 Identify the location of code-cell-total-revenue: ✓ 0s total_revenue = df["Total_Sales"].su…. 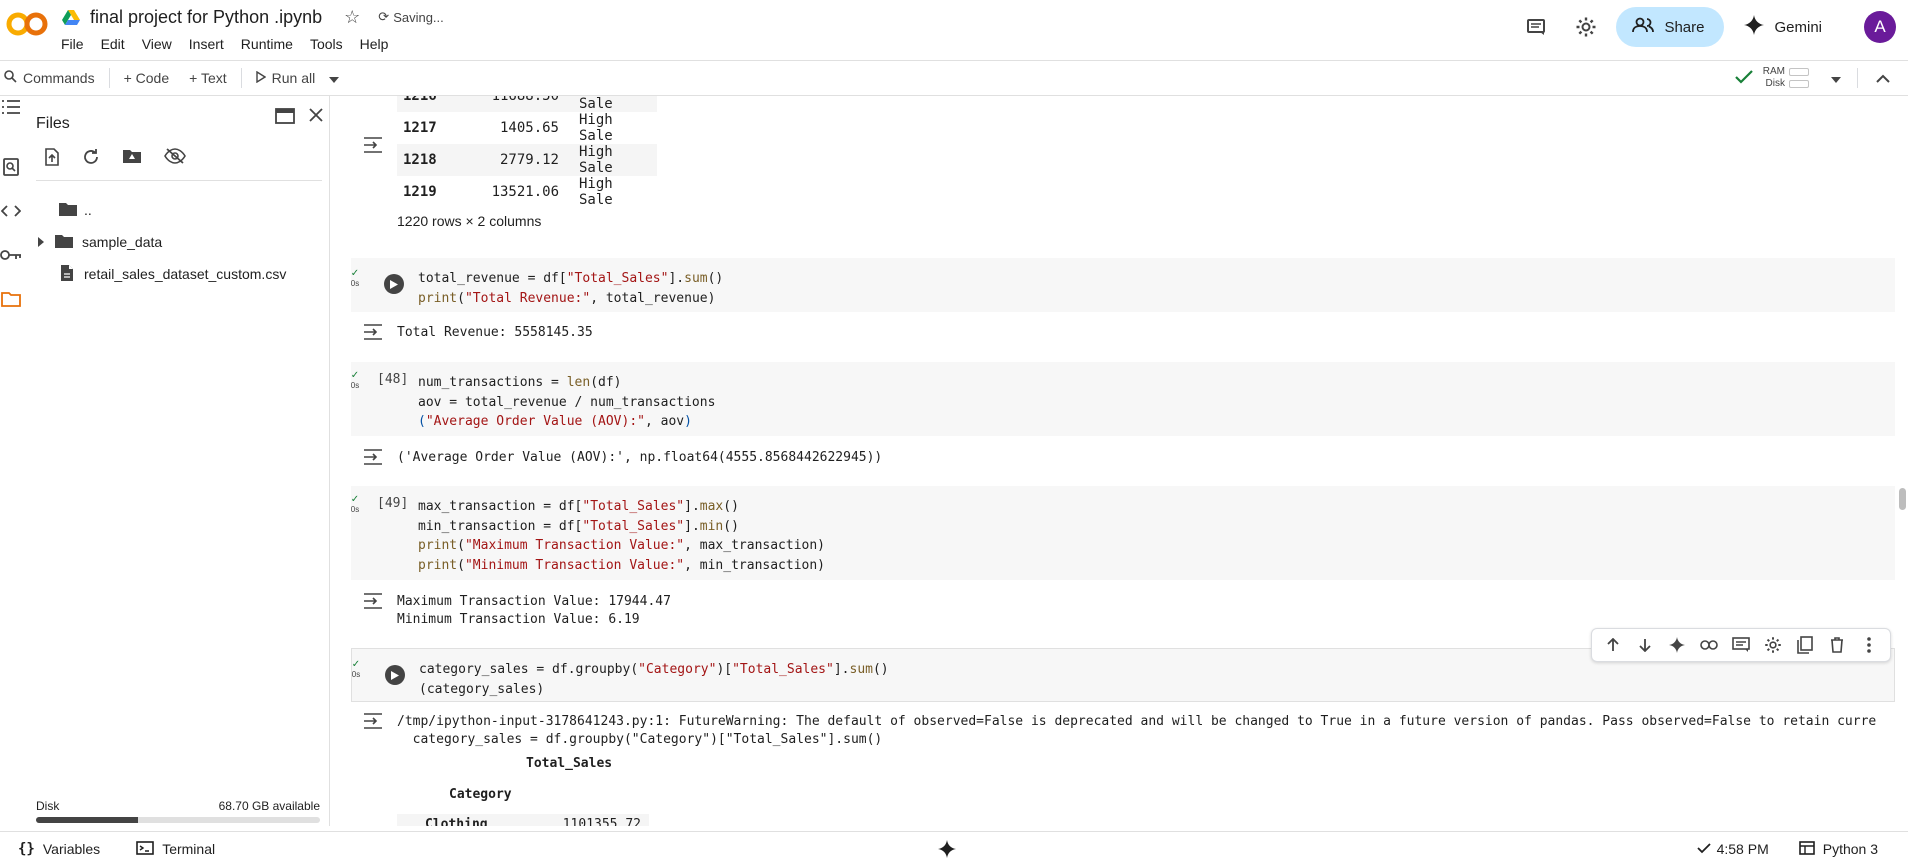
(1123, 285).